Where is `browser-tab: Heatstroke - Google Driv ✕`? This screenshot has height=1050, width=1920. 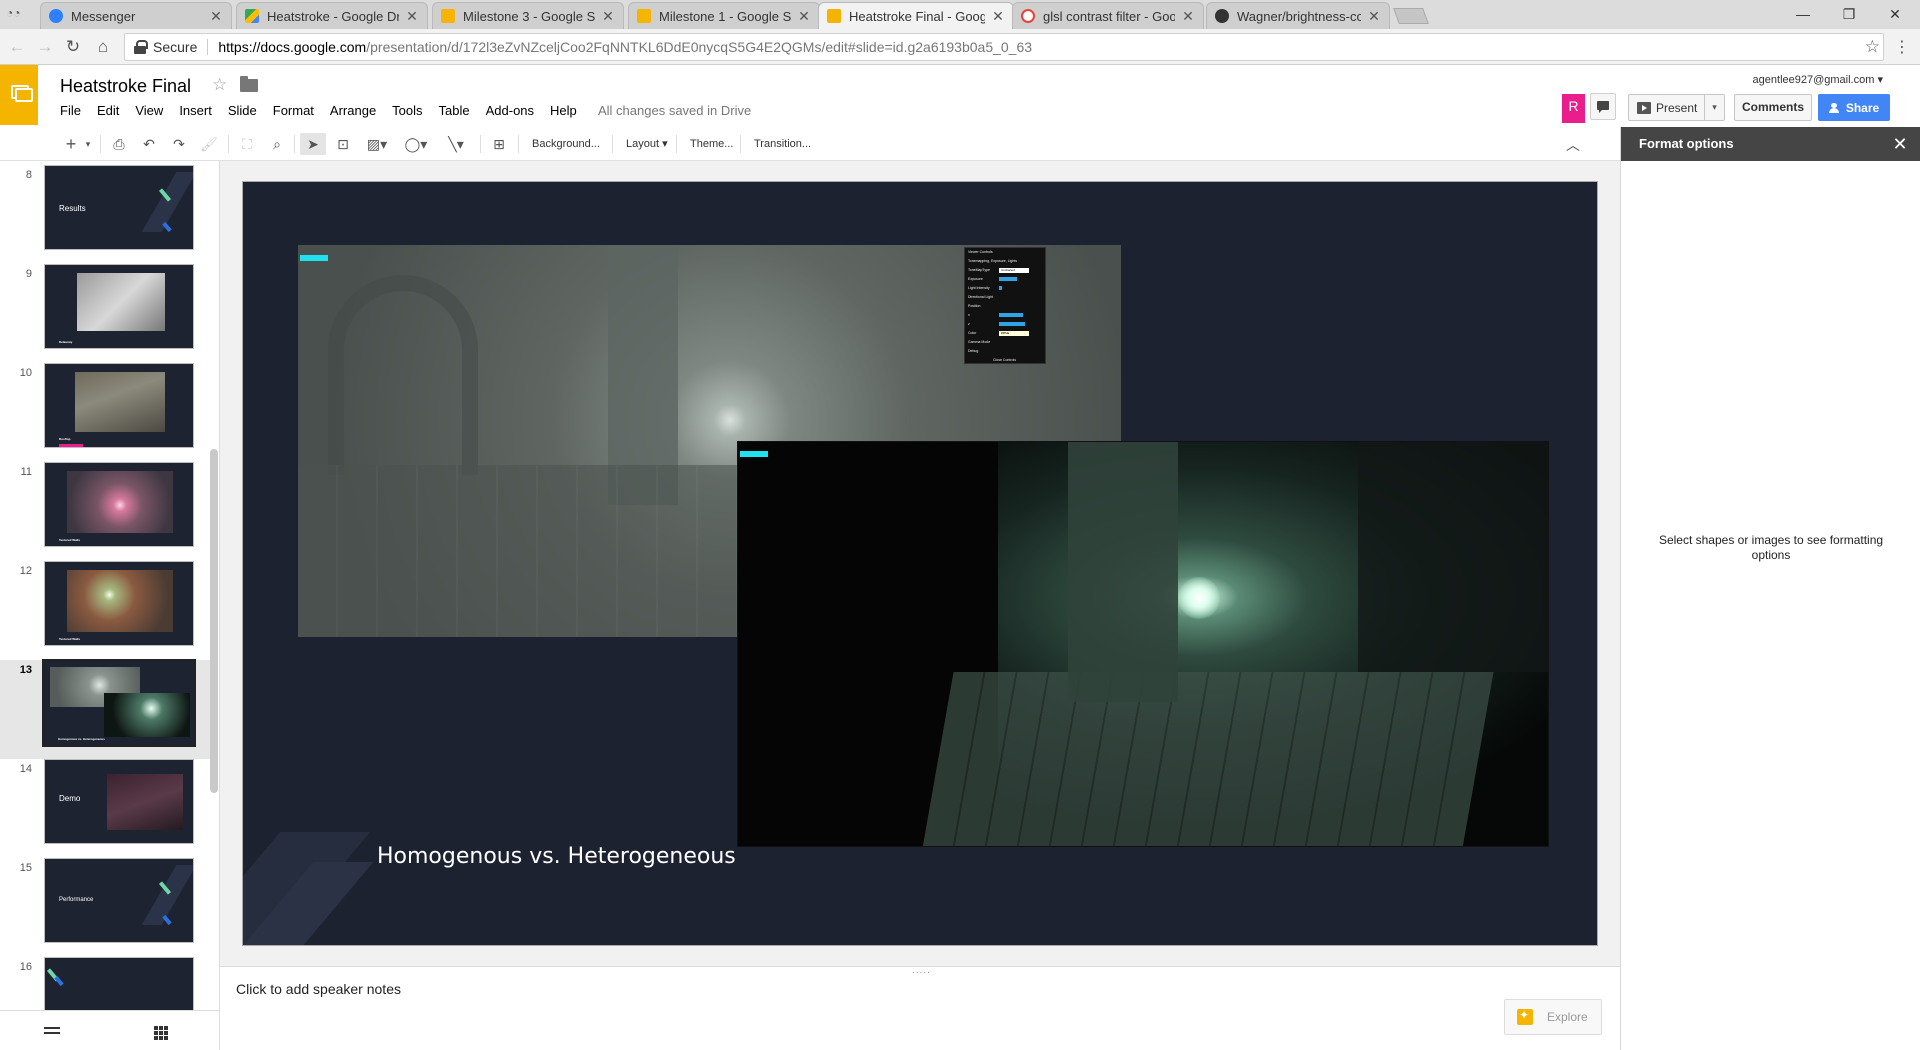 browser-tab: Heatstroke - Google Driv ✕ is located at coordinates (332, 15).